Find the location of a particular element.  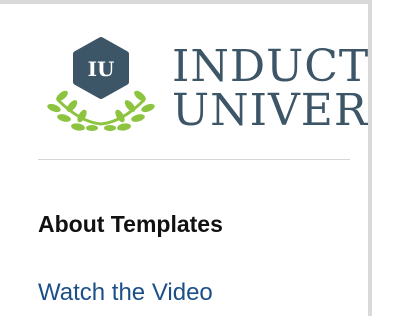

iu-hexagon-leaf-icon: IU is located at coordinates (101, 84).